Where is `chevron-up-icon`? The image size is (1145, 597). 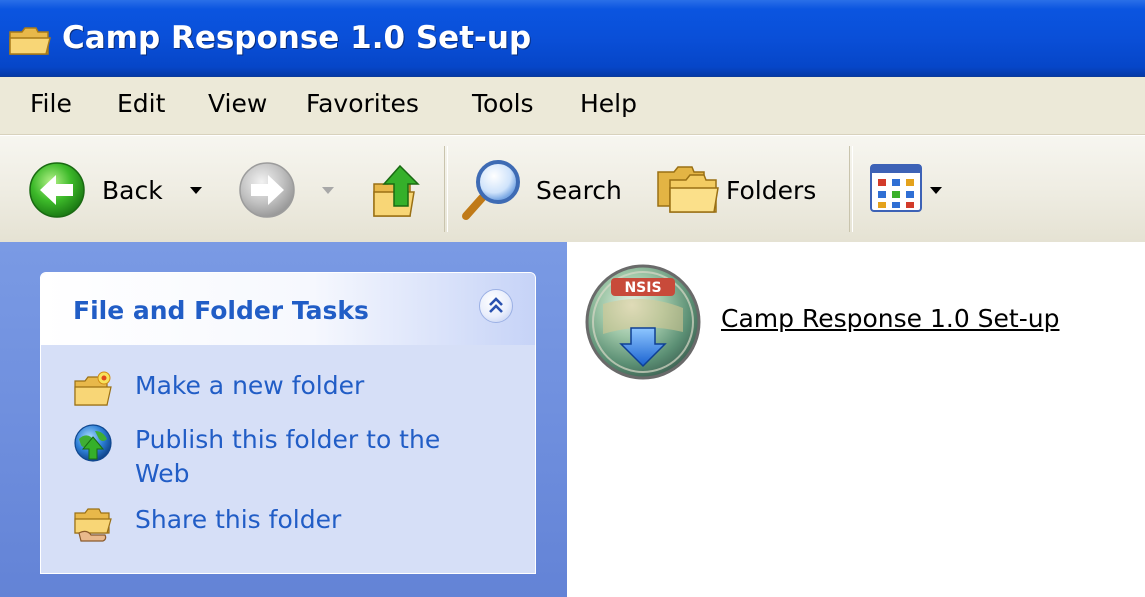
chevron-up-icon is located at coordinates (496, 305).